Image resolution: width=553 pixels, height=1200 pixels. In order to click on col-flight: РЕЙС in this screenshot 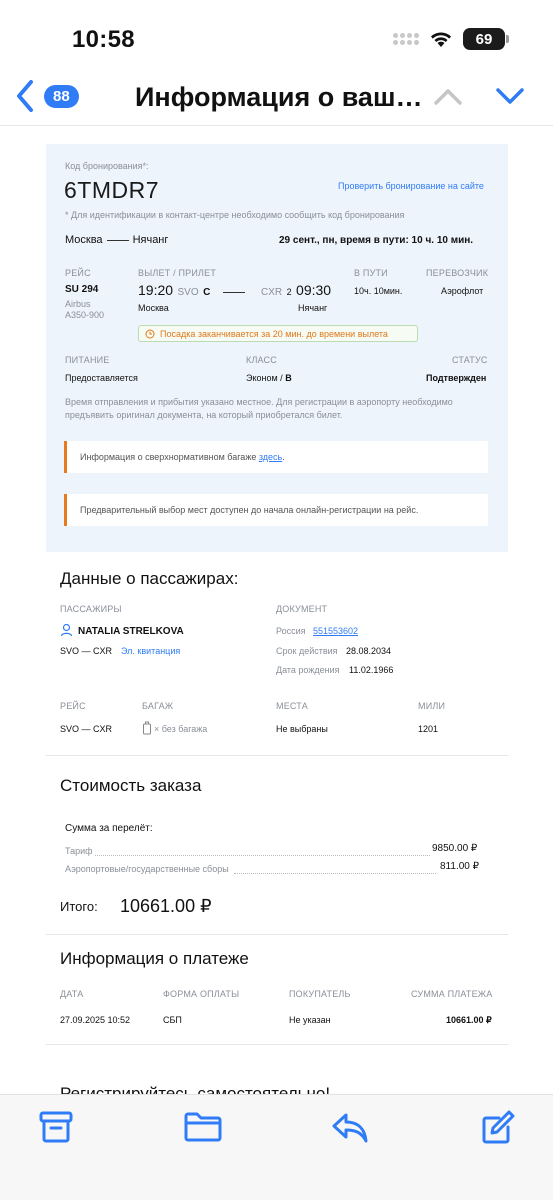, I will do `click(78, 273)`.